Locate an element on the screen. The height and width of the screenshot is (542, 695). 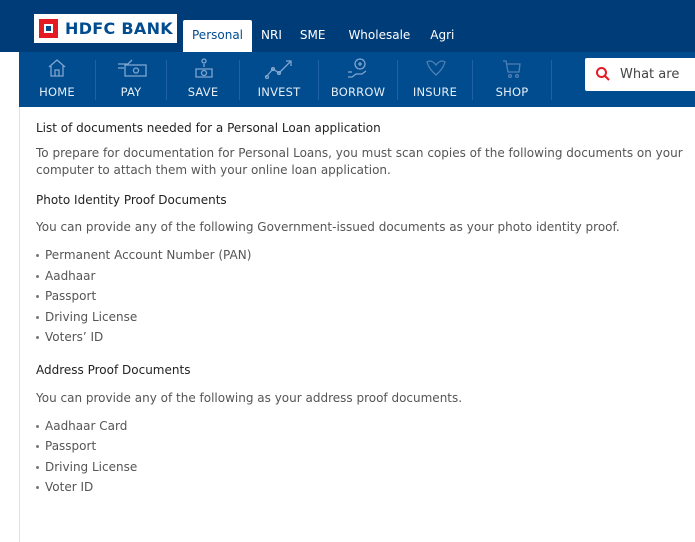
nav-invest: INVEST is located at coordinates (279, 79).